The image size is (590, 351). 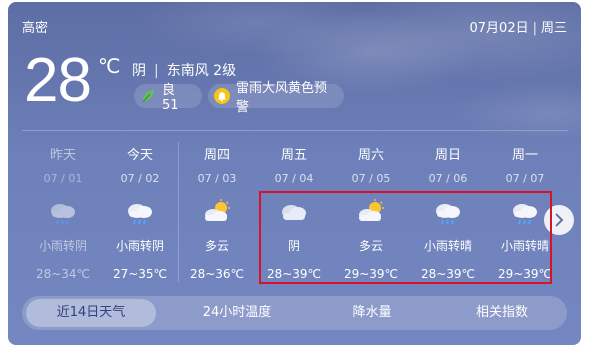 What do you see at coordinates (554, 28) in the screenshot?
I see `weekday-text: 周三` at bounding box center [554, 28].